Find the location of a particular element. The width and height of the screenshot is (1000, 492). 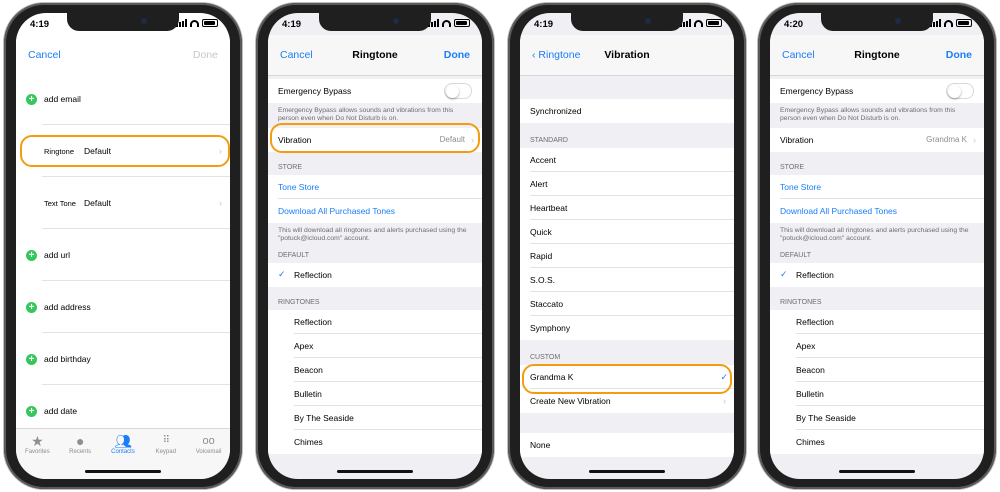

nav-bar: Cancel Done is located at coordinates (123, 55).